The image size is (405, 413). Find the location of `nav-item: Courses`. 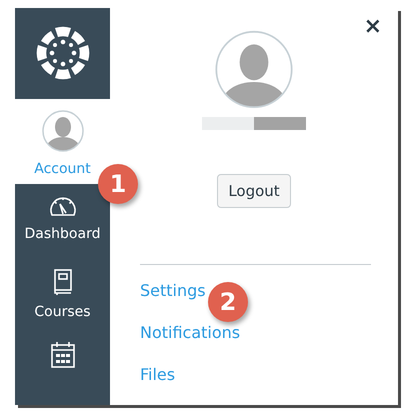

nav-item: Courses is located at coordinates (62, 295).